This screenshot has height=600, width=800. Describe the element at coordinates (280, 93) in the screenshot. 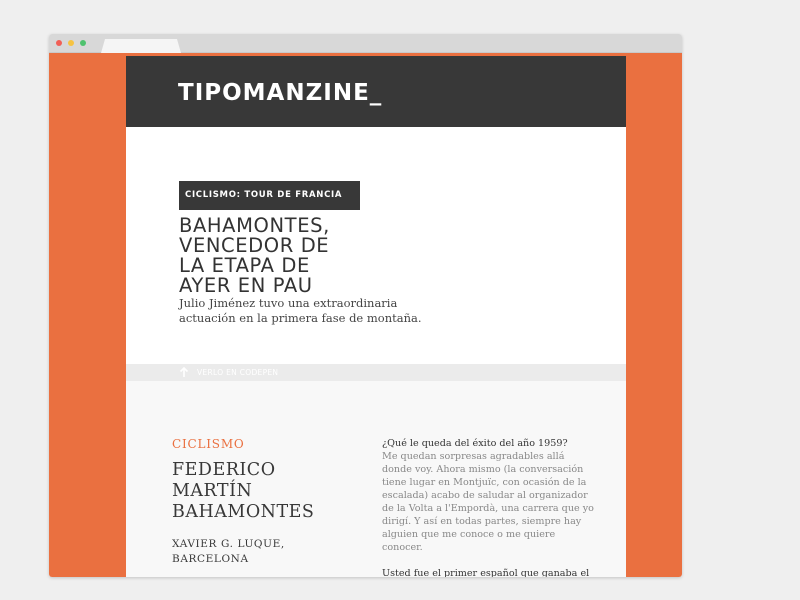

I see `site-logo: TIPOMANZINE_` at that location.